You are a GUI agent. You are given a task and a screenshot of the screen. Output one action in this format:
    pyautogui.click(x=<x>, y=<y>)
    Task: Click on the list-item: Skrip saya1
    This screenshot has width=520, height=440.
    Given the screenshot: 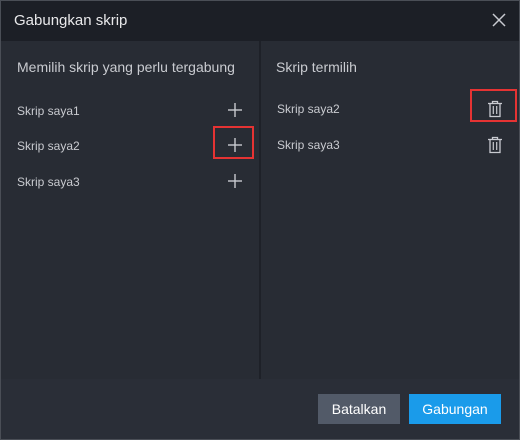 What is the action you would take?
    pyautogui.click(x=130, y=111)
    